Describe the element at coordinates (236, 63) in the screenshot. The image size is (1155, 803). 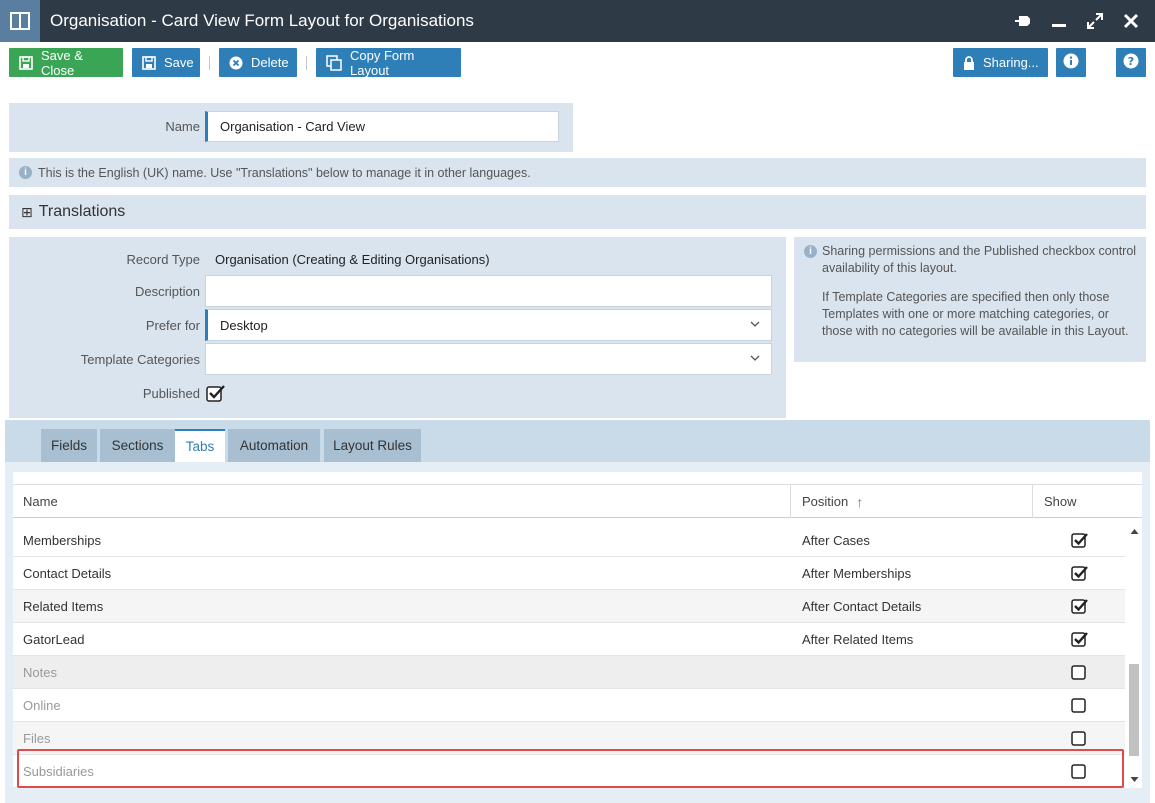
I see `delete-circle-icon` at that location.